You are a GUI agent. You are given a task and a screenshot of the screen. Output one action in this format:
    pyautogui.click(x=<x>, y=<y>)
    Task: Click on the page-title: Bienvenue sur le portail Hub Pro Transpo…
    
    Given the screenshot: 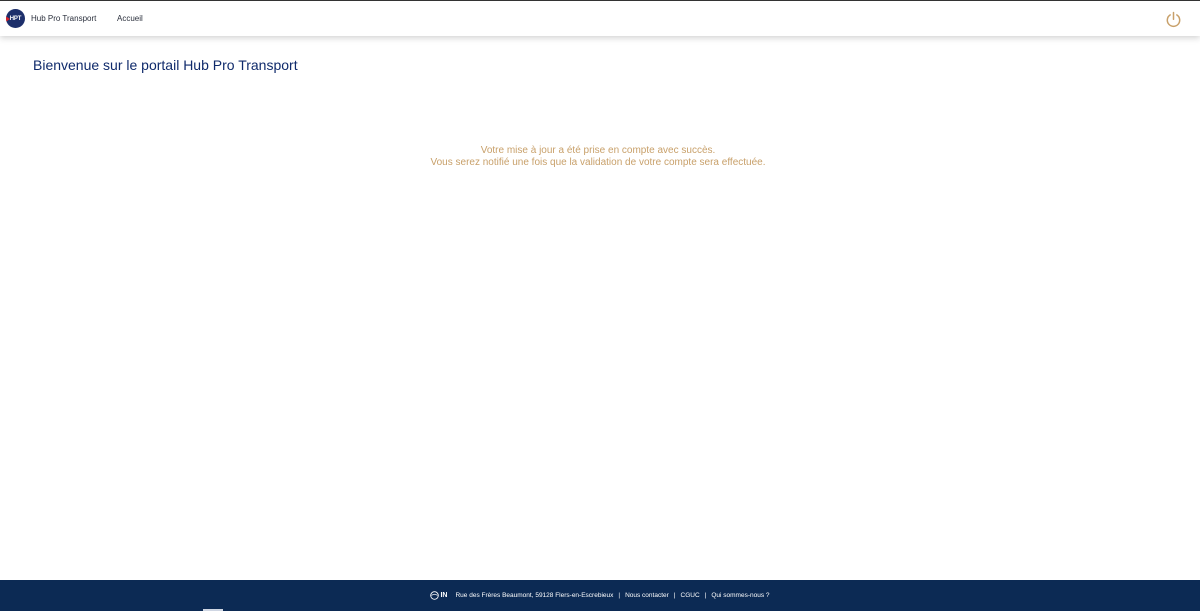 What is the action you would take?
    pyautogui.click(x=165, y=65)
    